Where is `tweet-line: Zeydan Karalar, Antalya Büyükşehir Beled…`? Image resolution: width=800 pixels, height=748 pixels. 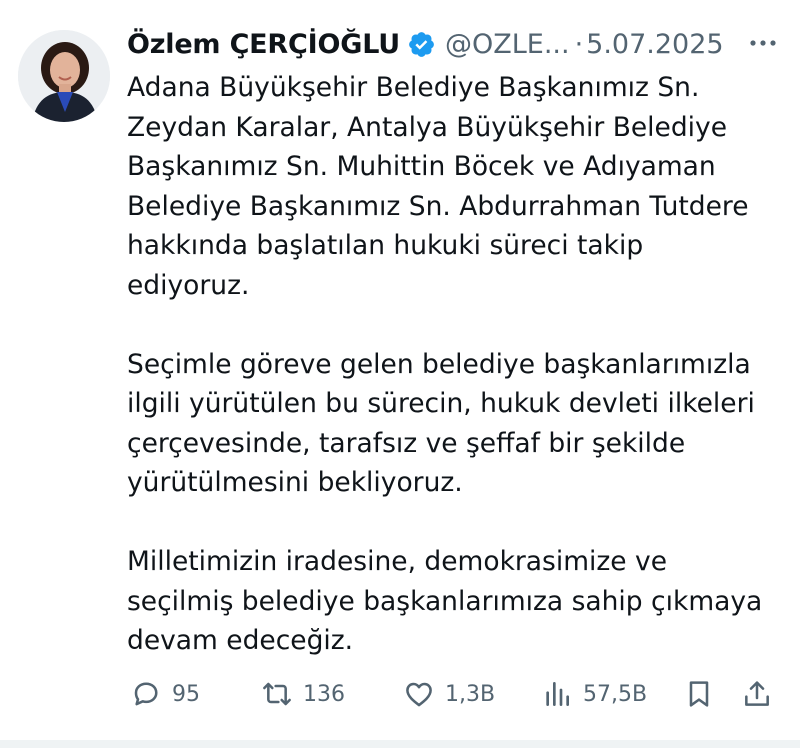
tweet-line: Zeydan Karalar, Antalya Büyükşehir Beled… is located at coordinates (427, 127).